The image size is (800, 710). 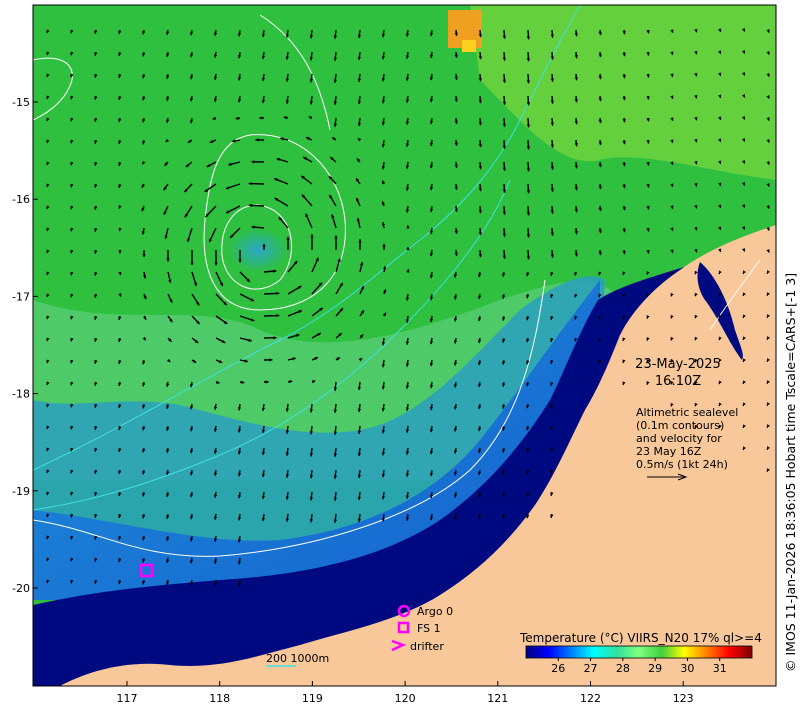 What do you see at coordinates (669, 451) in the screenshot?
I see `sealevel-line: 23 May 16Z` at bounding box center [669, 451].